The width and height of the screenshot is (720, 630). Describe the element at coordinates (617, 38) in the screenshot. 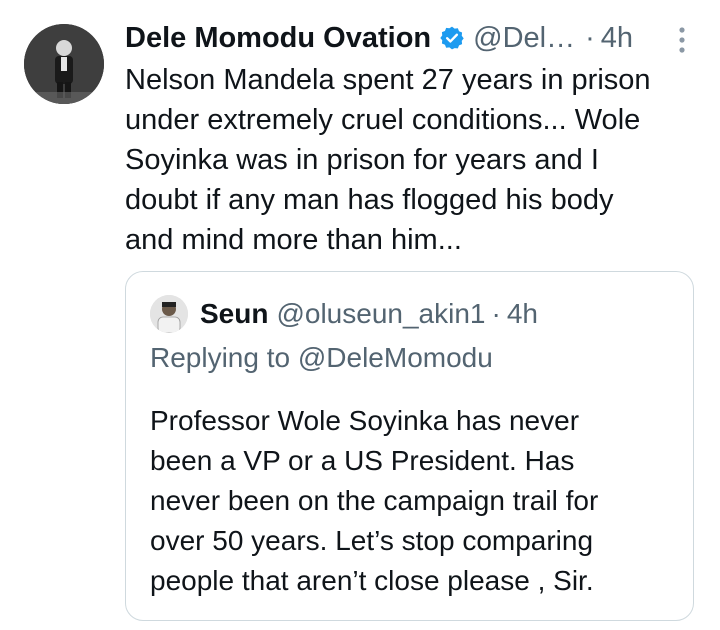

I see `tweet-timestamp: 4h` at that location.